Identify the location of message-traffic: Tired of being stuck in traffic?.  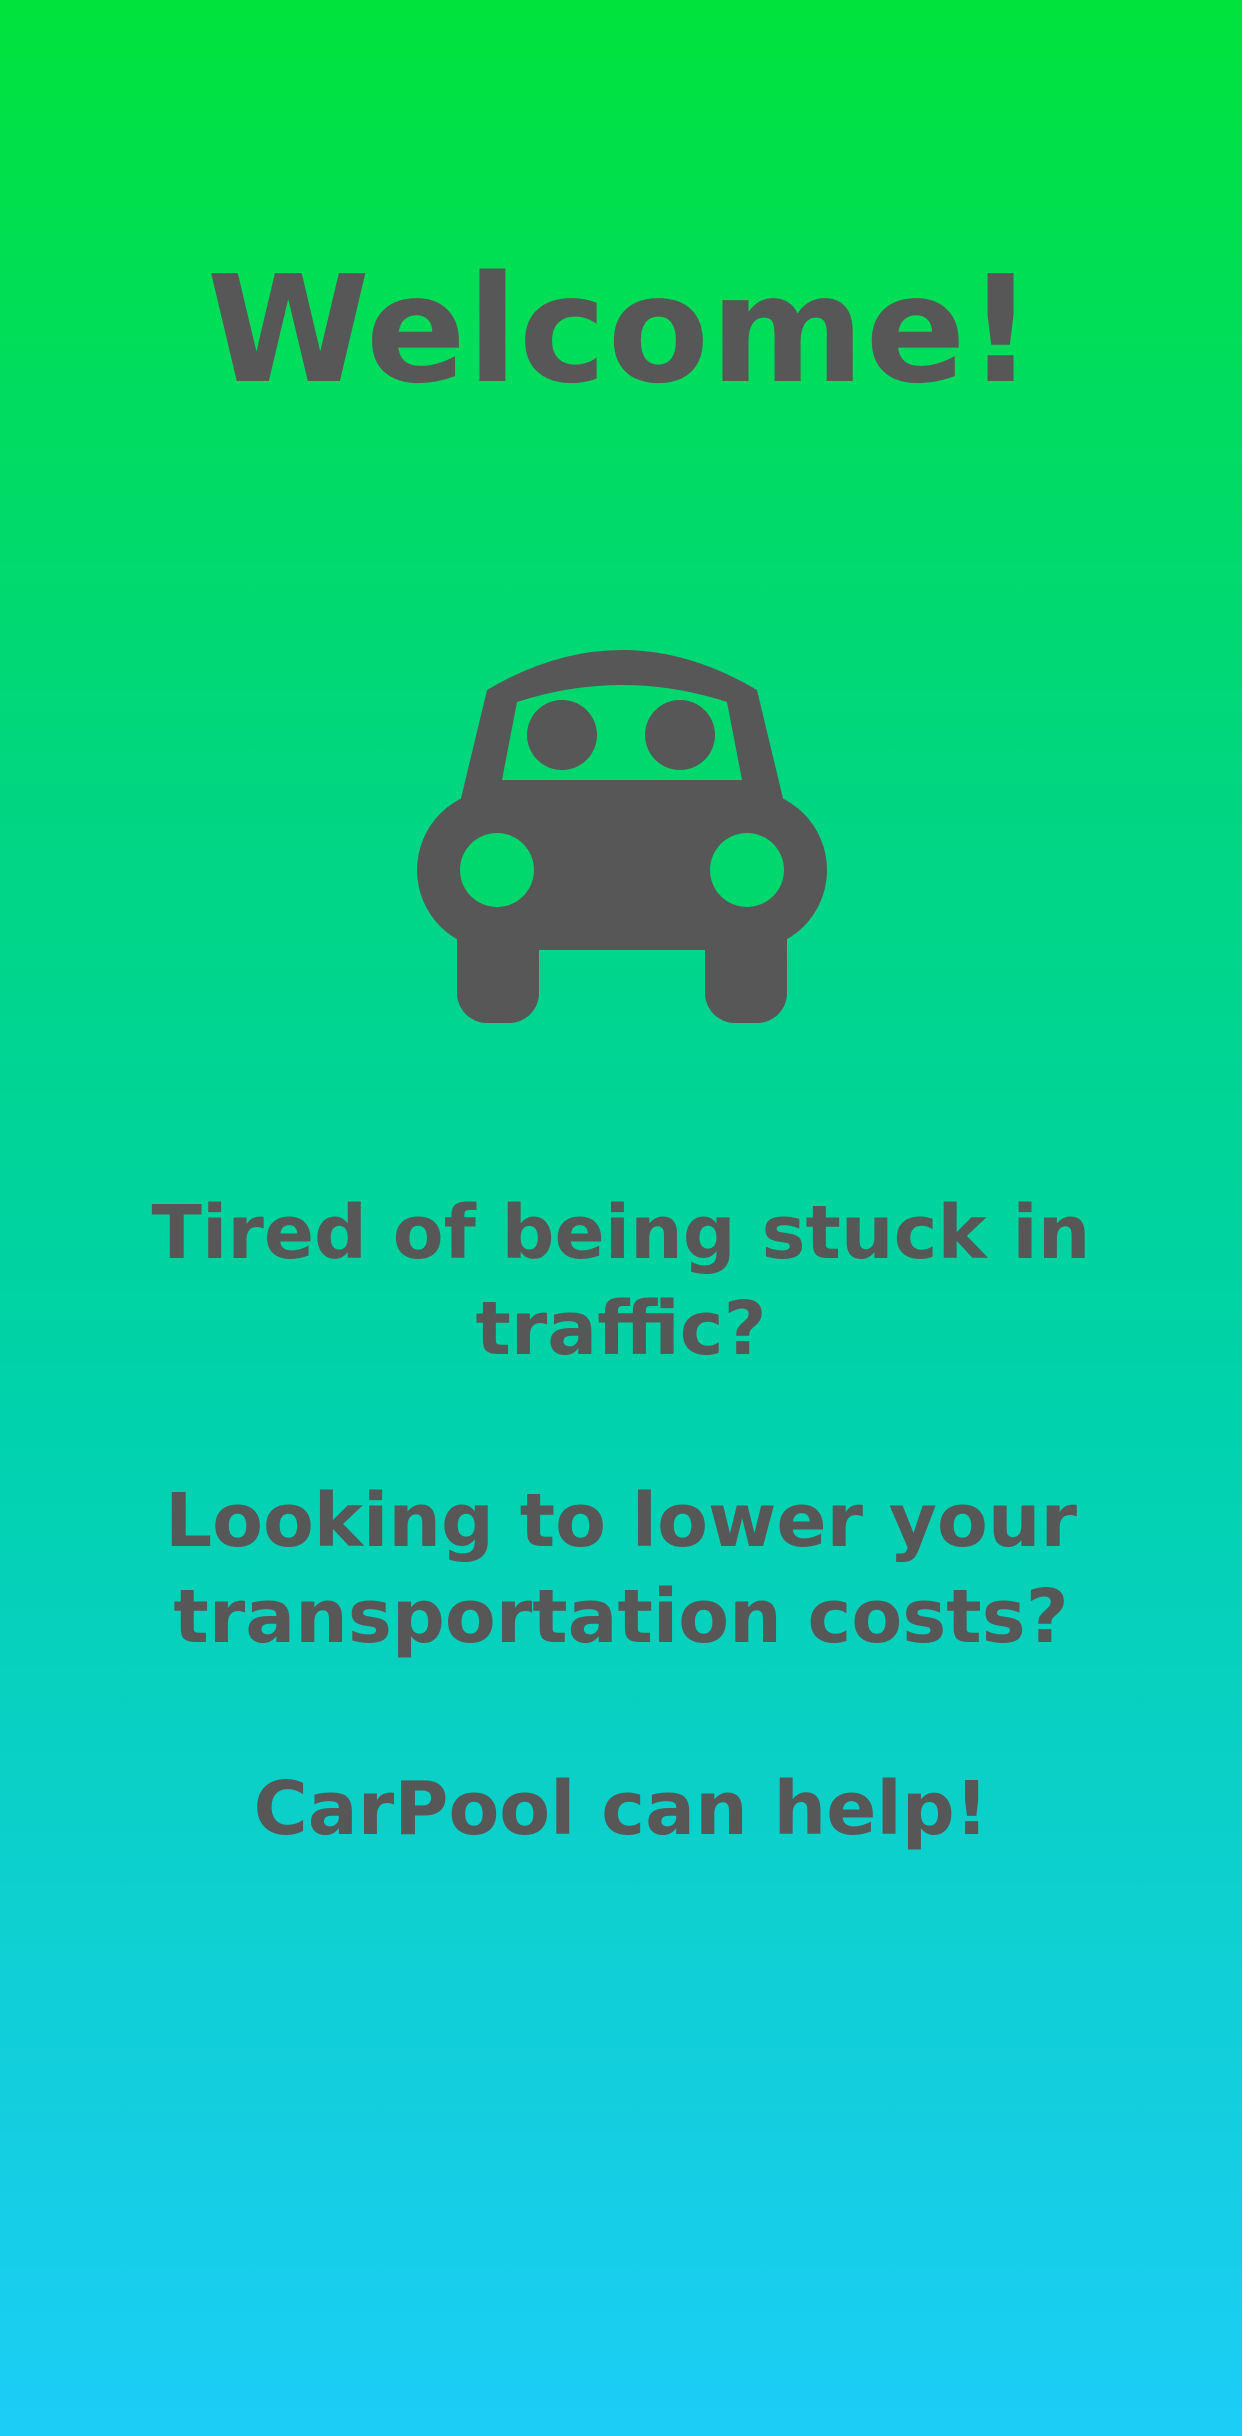
(621, 1281).